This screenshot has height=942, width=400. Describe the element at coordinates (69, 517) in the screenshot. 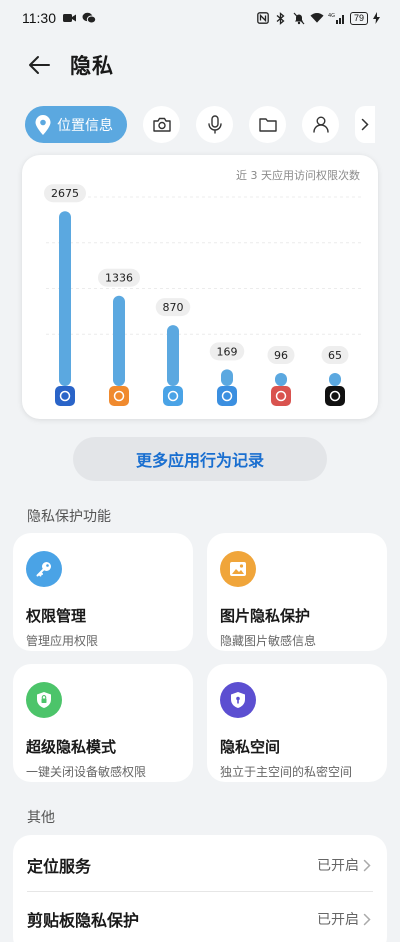

I see `section-title-privacy-features: 隐私保护功能` at that location.